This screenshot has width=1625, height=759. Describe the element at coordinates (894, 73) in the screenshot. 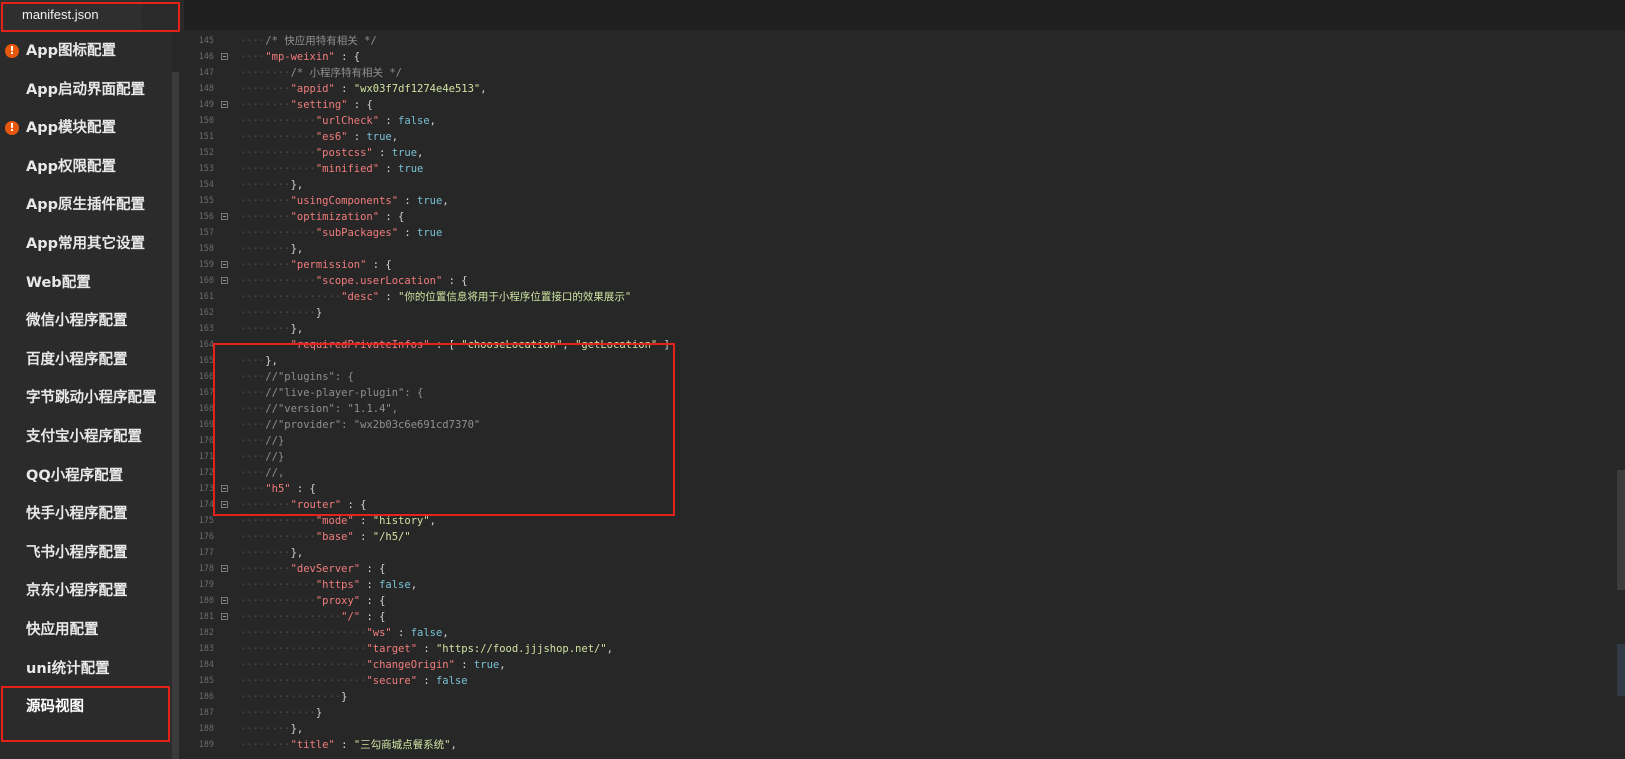

I see `code-line: 147 ········/* 小程序特有相关 */` at that location.